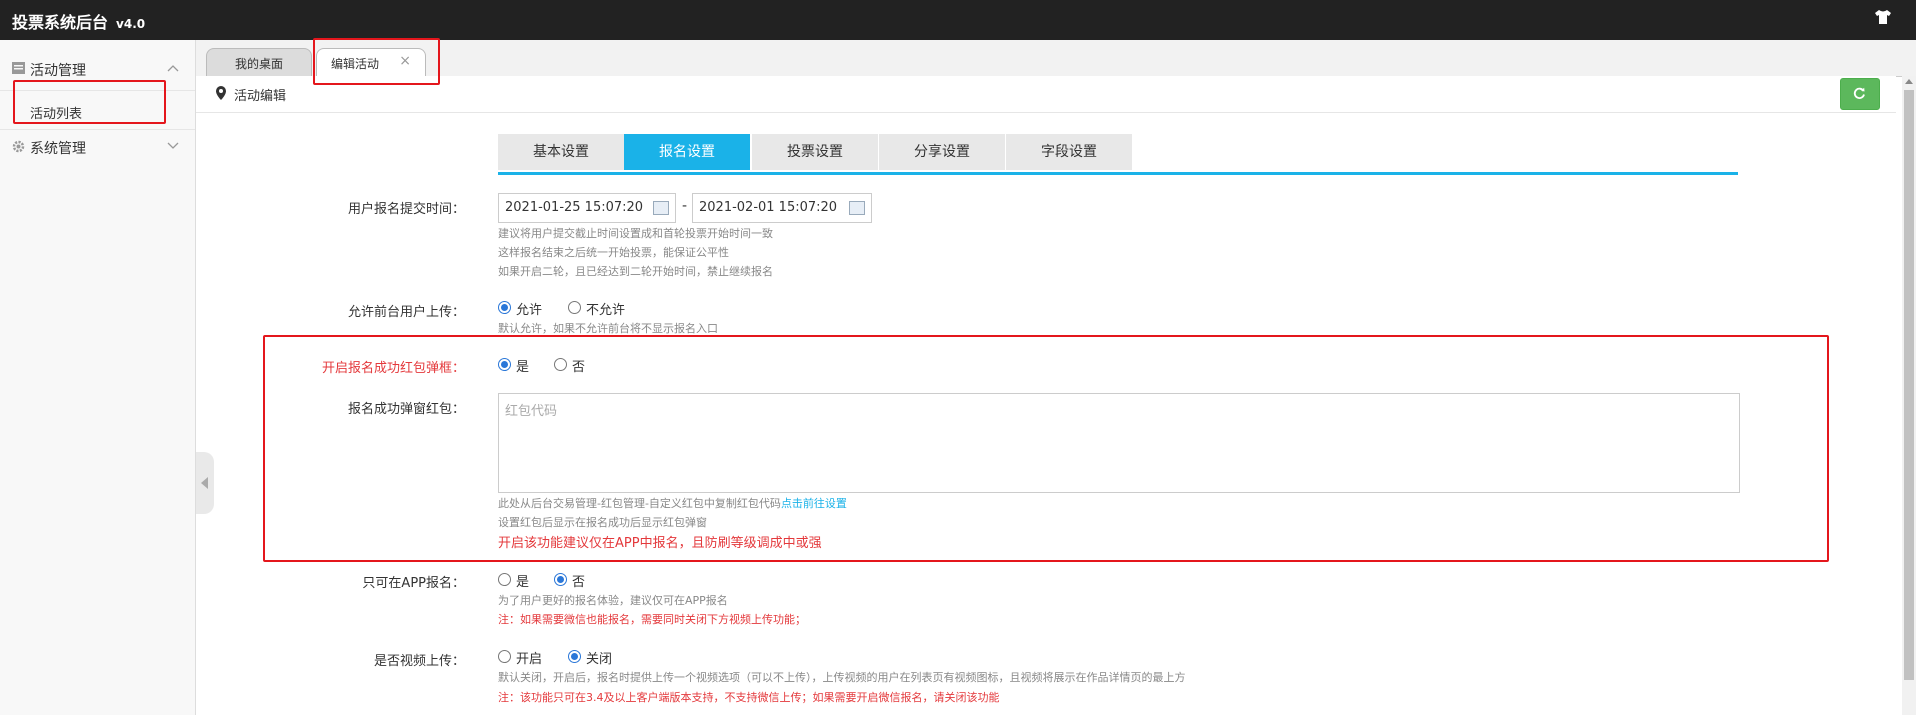 The height and width of the screenshot is (715, 1916). What do you see at coordinates (608, 328) in the screenshot?
I see `allow-upload-help: 默认允许，如果不允许前台将不显示报名入口` at bounding box center [608, 328].